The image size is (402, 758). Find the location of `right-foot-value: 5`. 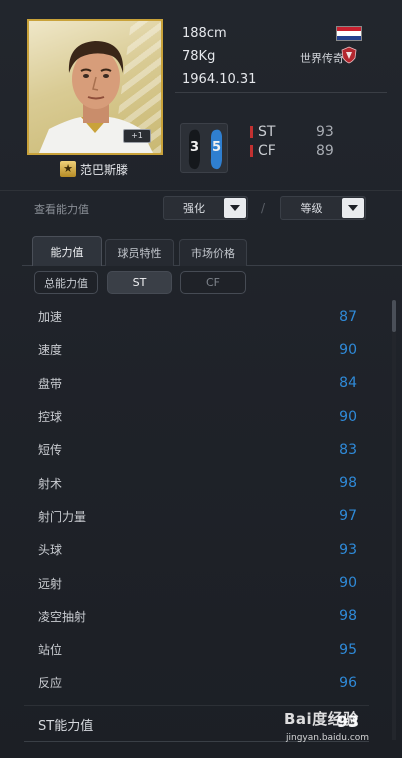

right-foot-value: 5 is located at coordinates (217, 147).